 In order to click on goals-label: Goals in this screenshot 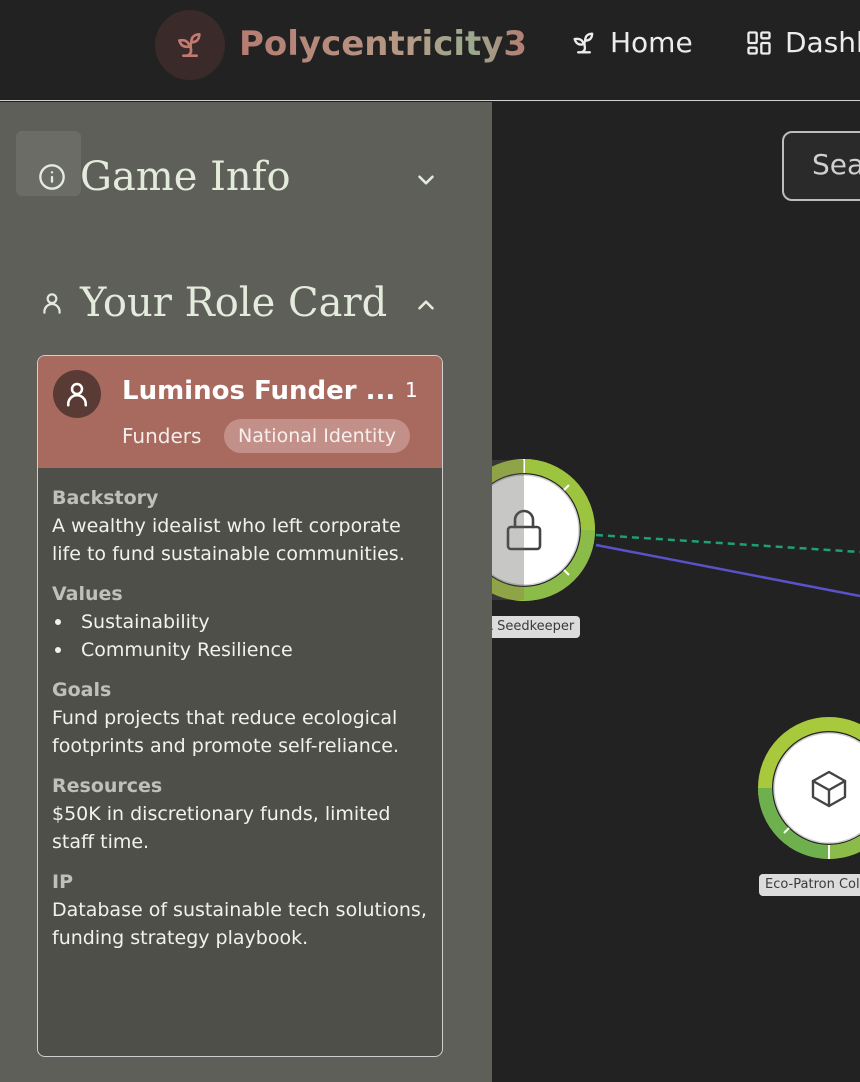, I will do `click(82, 690)`.